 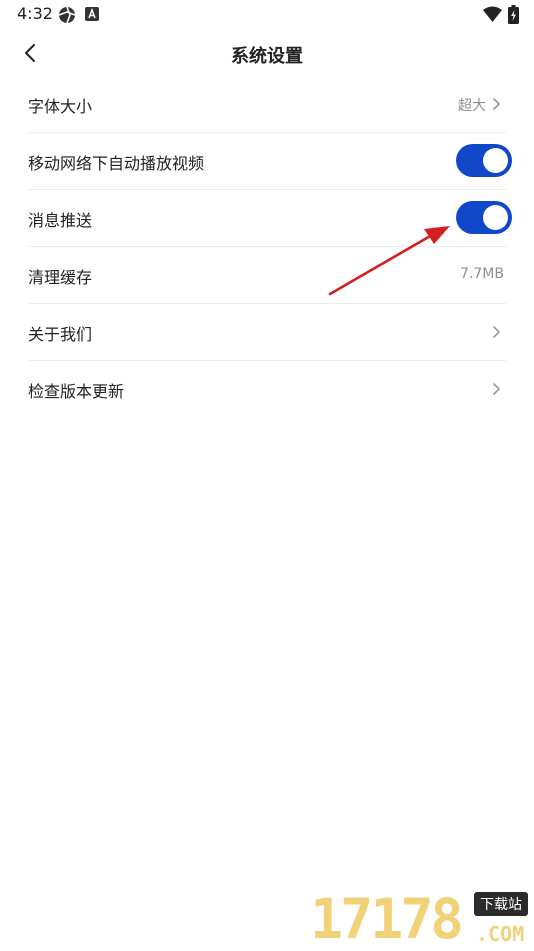 I want to click on setting-label: 移动网络下自动播放视频, so click(x=116, y=163).